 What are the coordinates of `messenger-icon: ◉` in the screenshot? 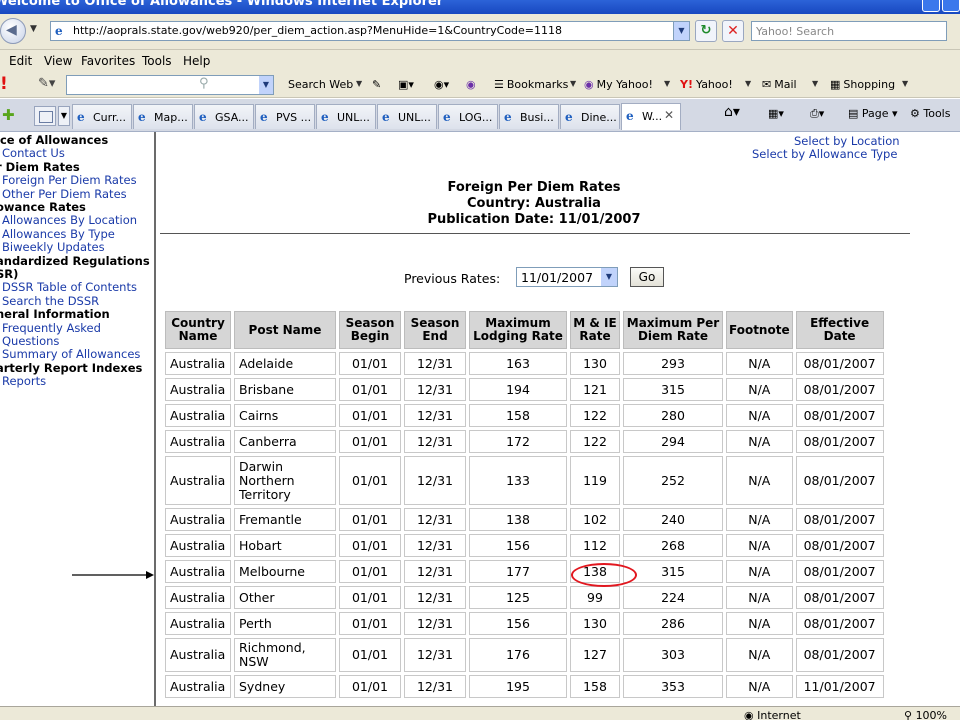 It's located at (471, 84).